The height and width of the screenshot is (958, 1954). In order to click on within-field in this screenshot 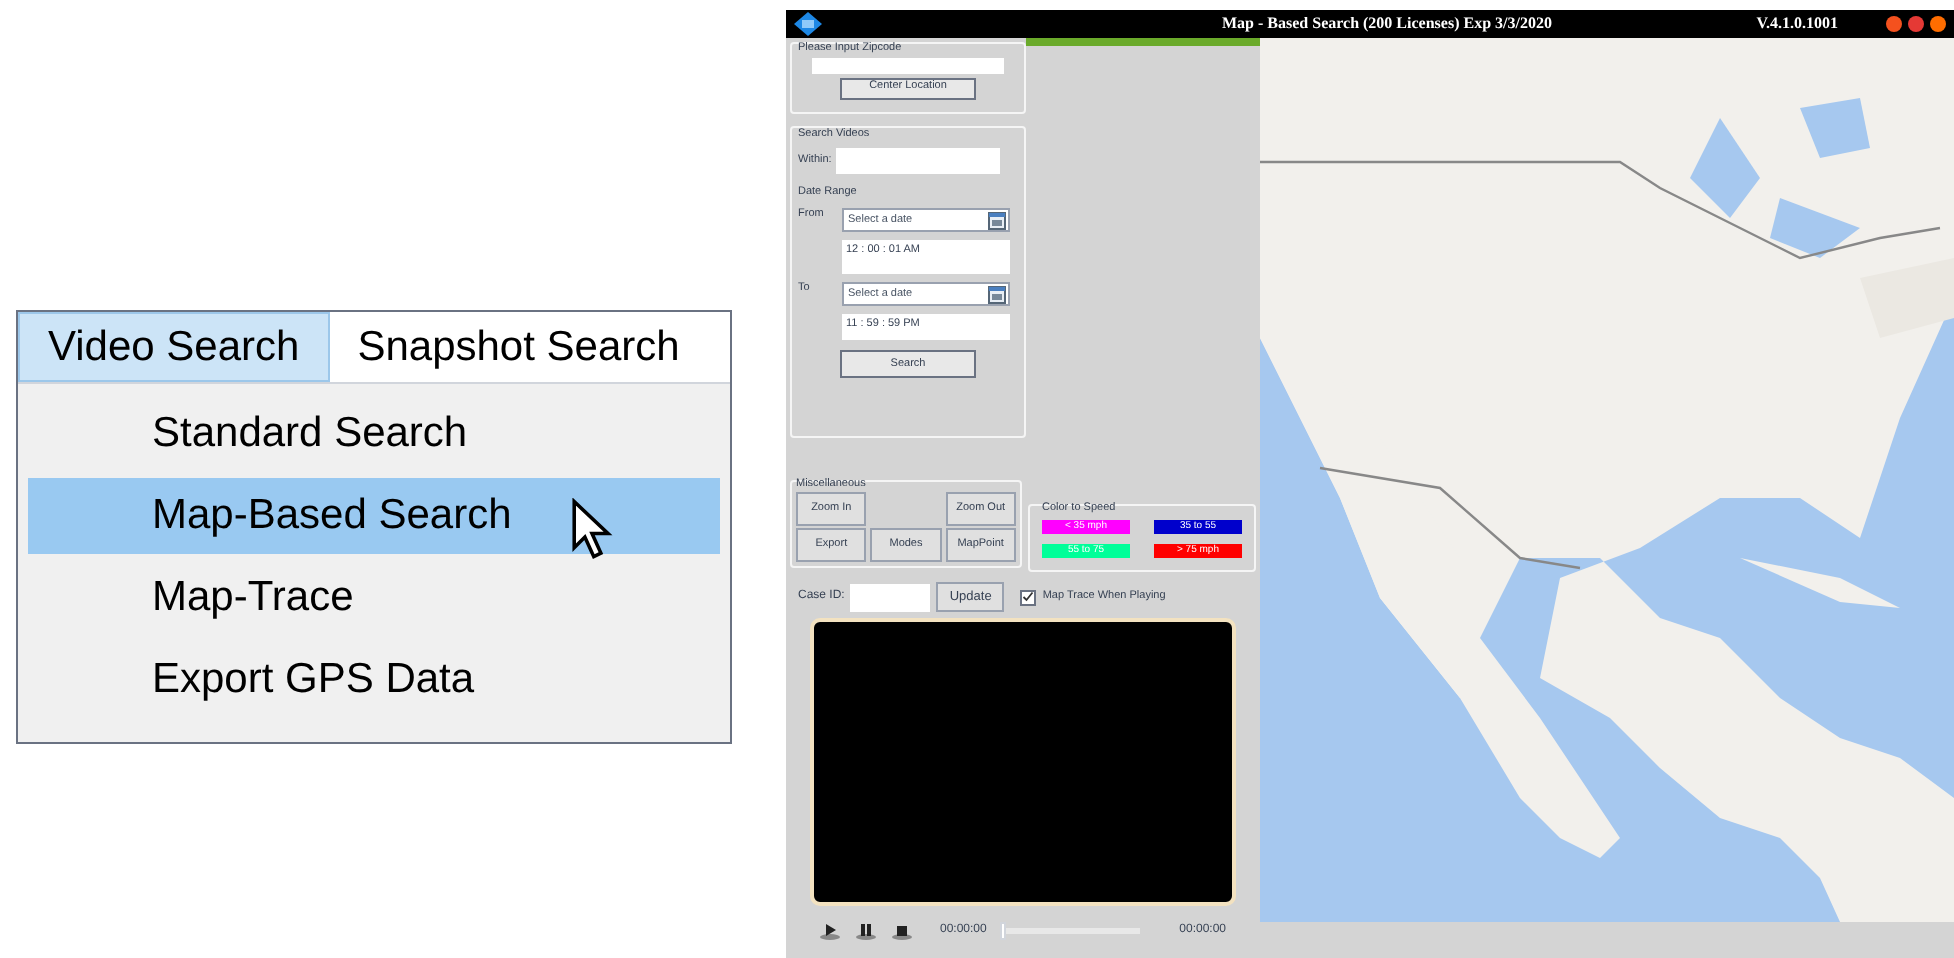, I will do `click(917, 160)`.